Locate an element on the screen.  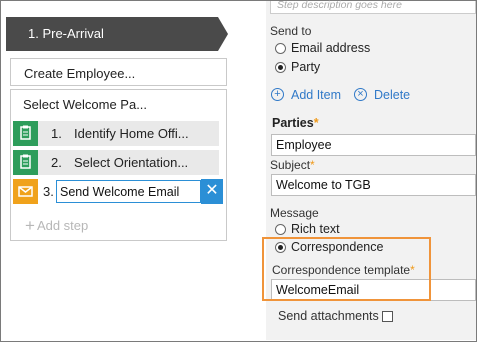
correspondence-highlight-box is located at coordinates (346, 269).